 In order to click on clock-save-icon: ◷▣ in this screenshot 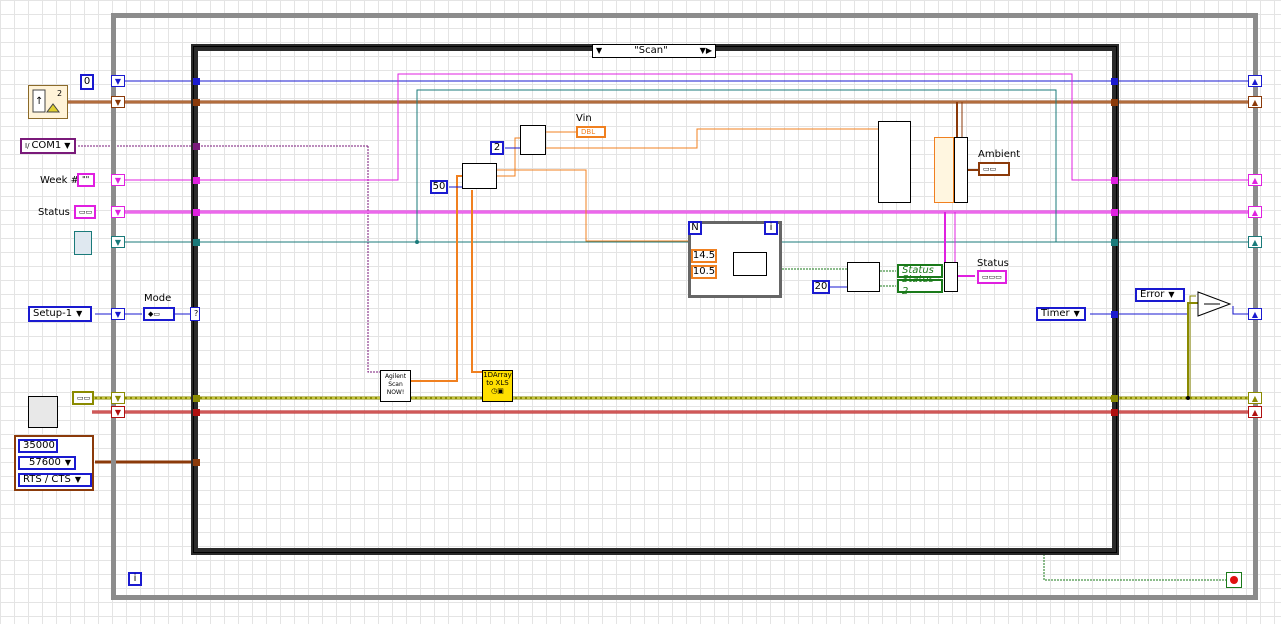, I will do `click(497, 391)`.